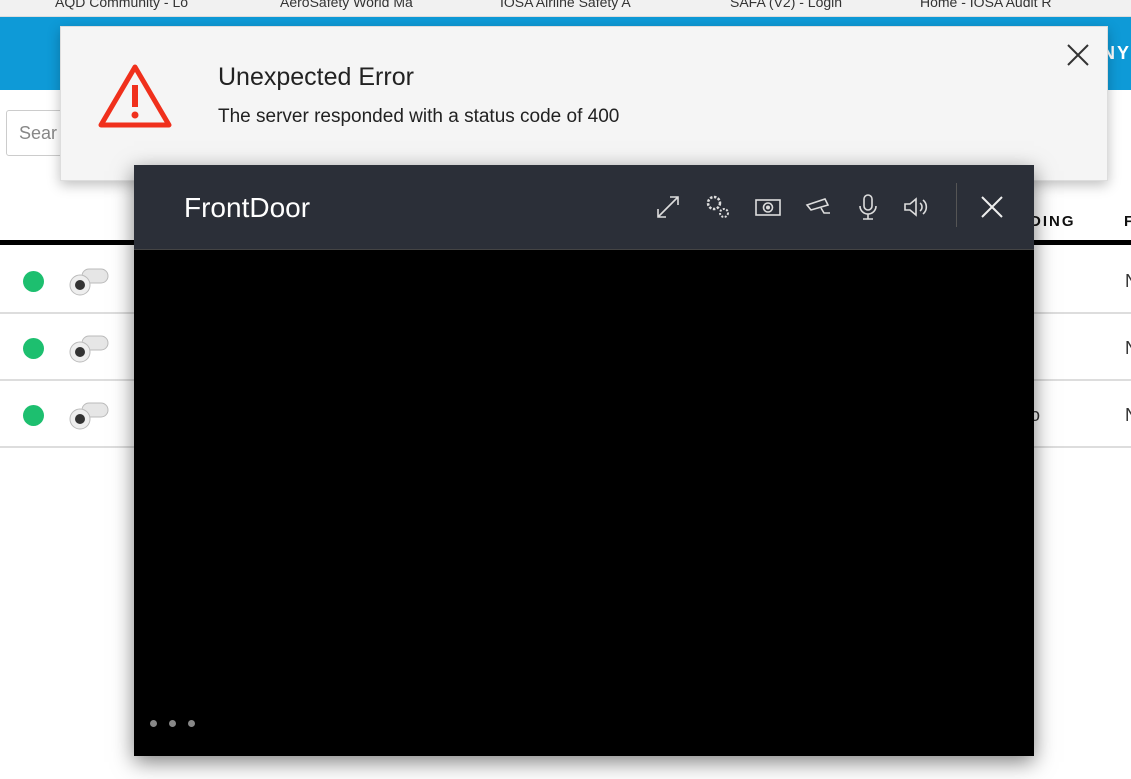  Describe the element at coordinates (121, 5) in the screenshot. I see `bookmark: AQD Community - Lo` at that location.